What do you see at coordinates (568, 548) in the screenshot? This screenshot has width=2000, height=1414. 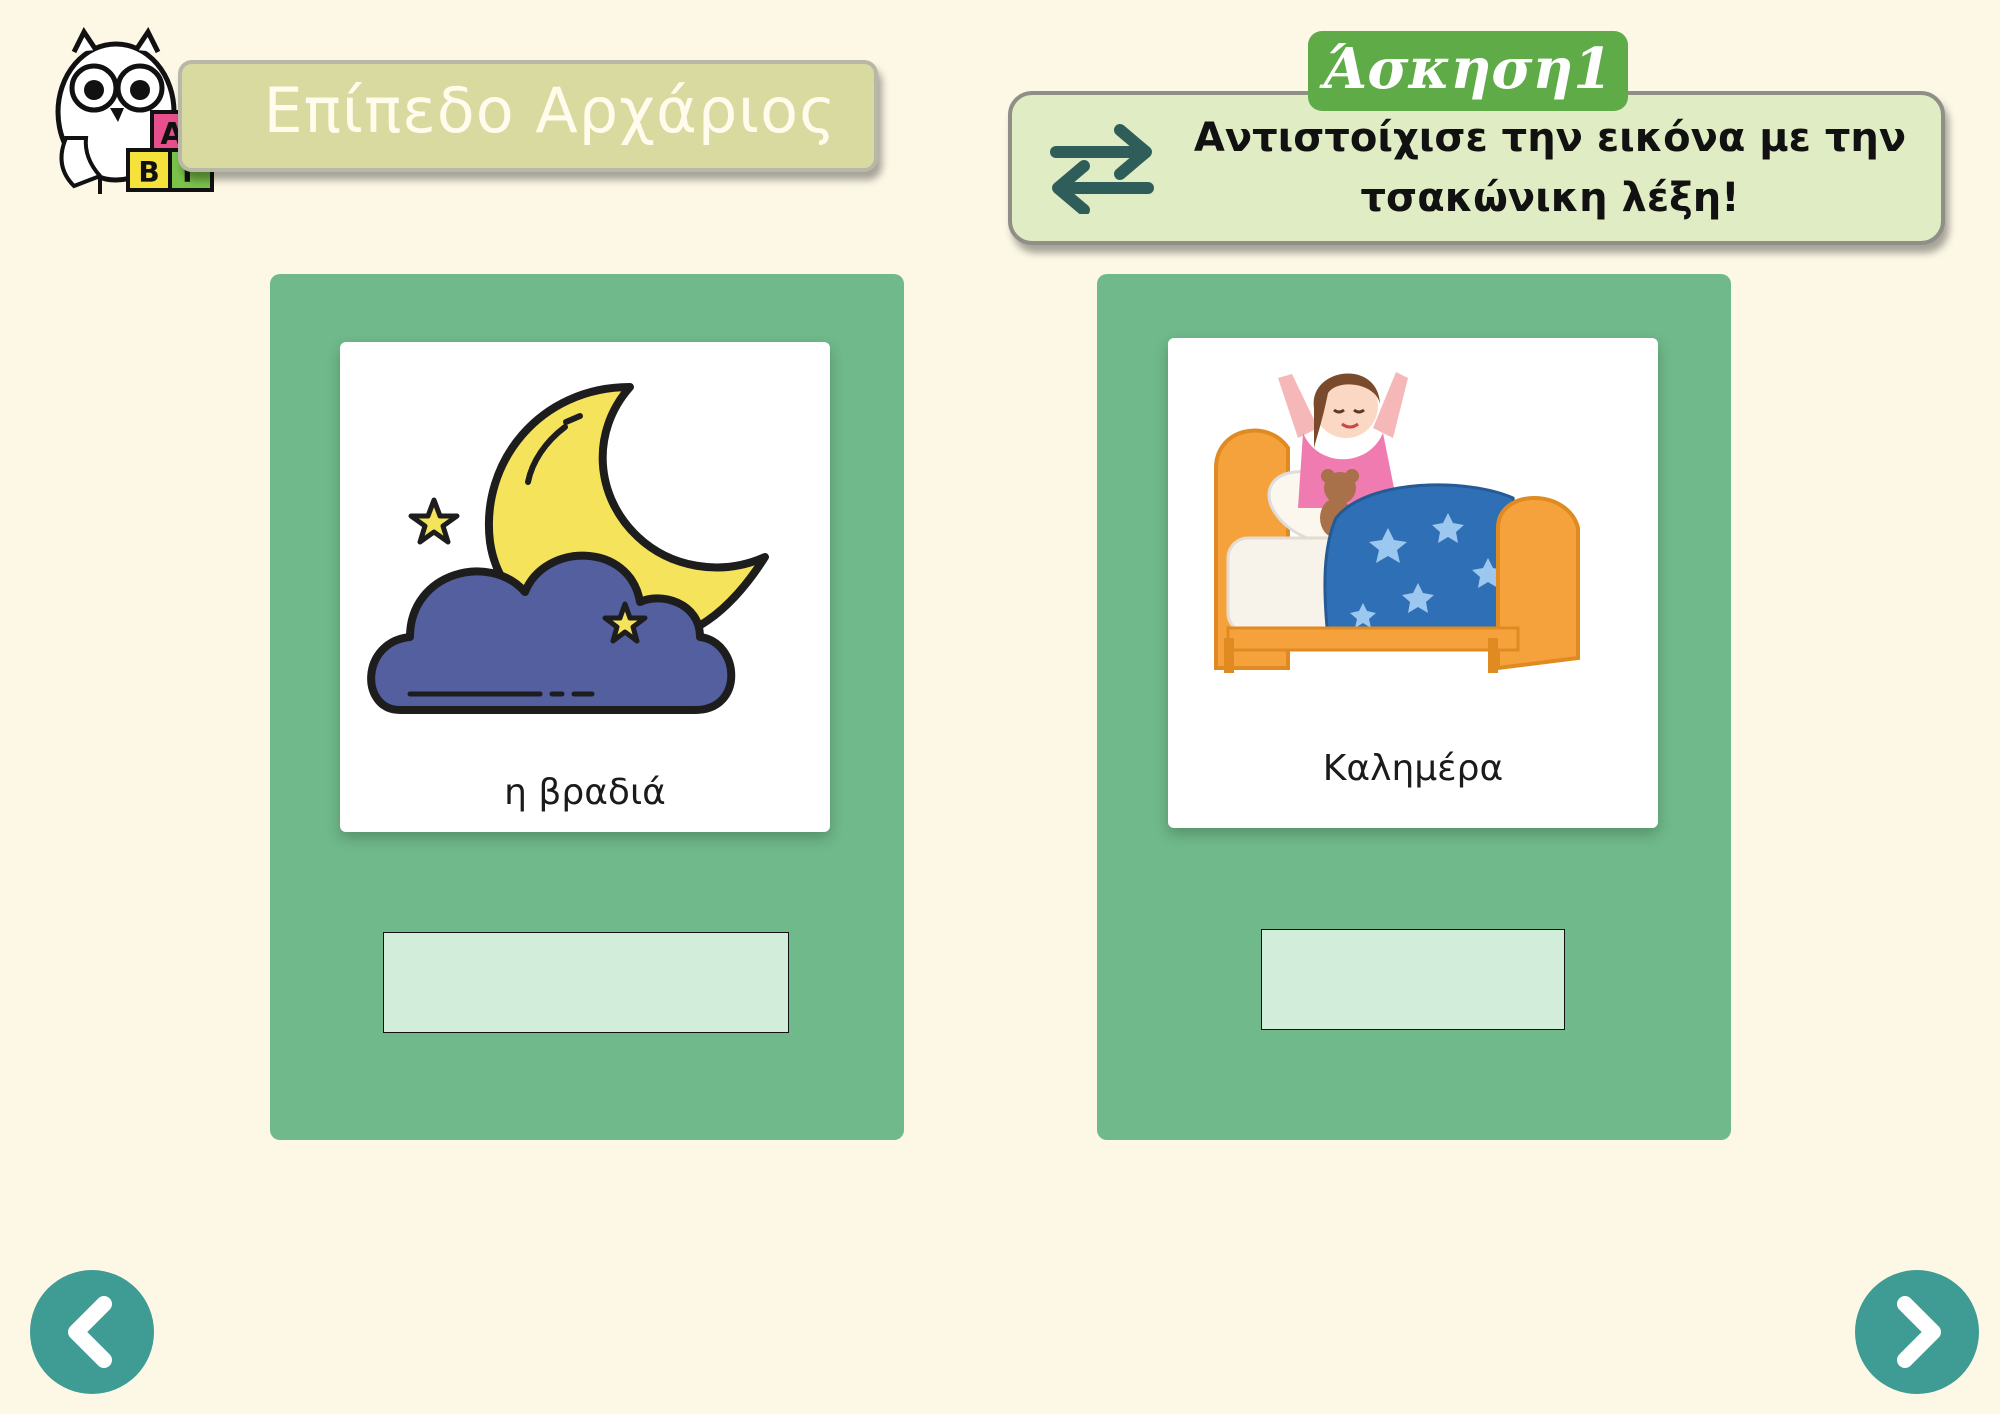 I see `moon-cloud-icon` at bounding box center [568, 548].